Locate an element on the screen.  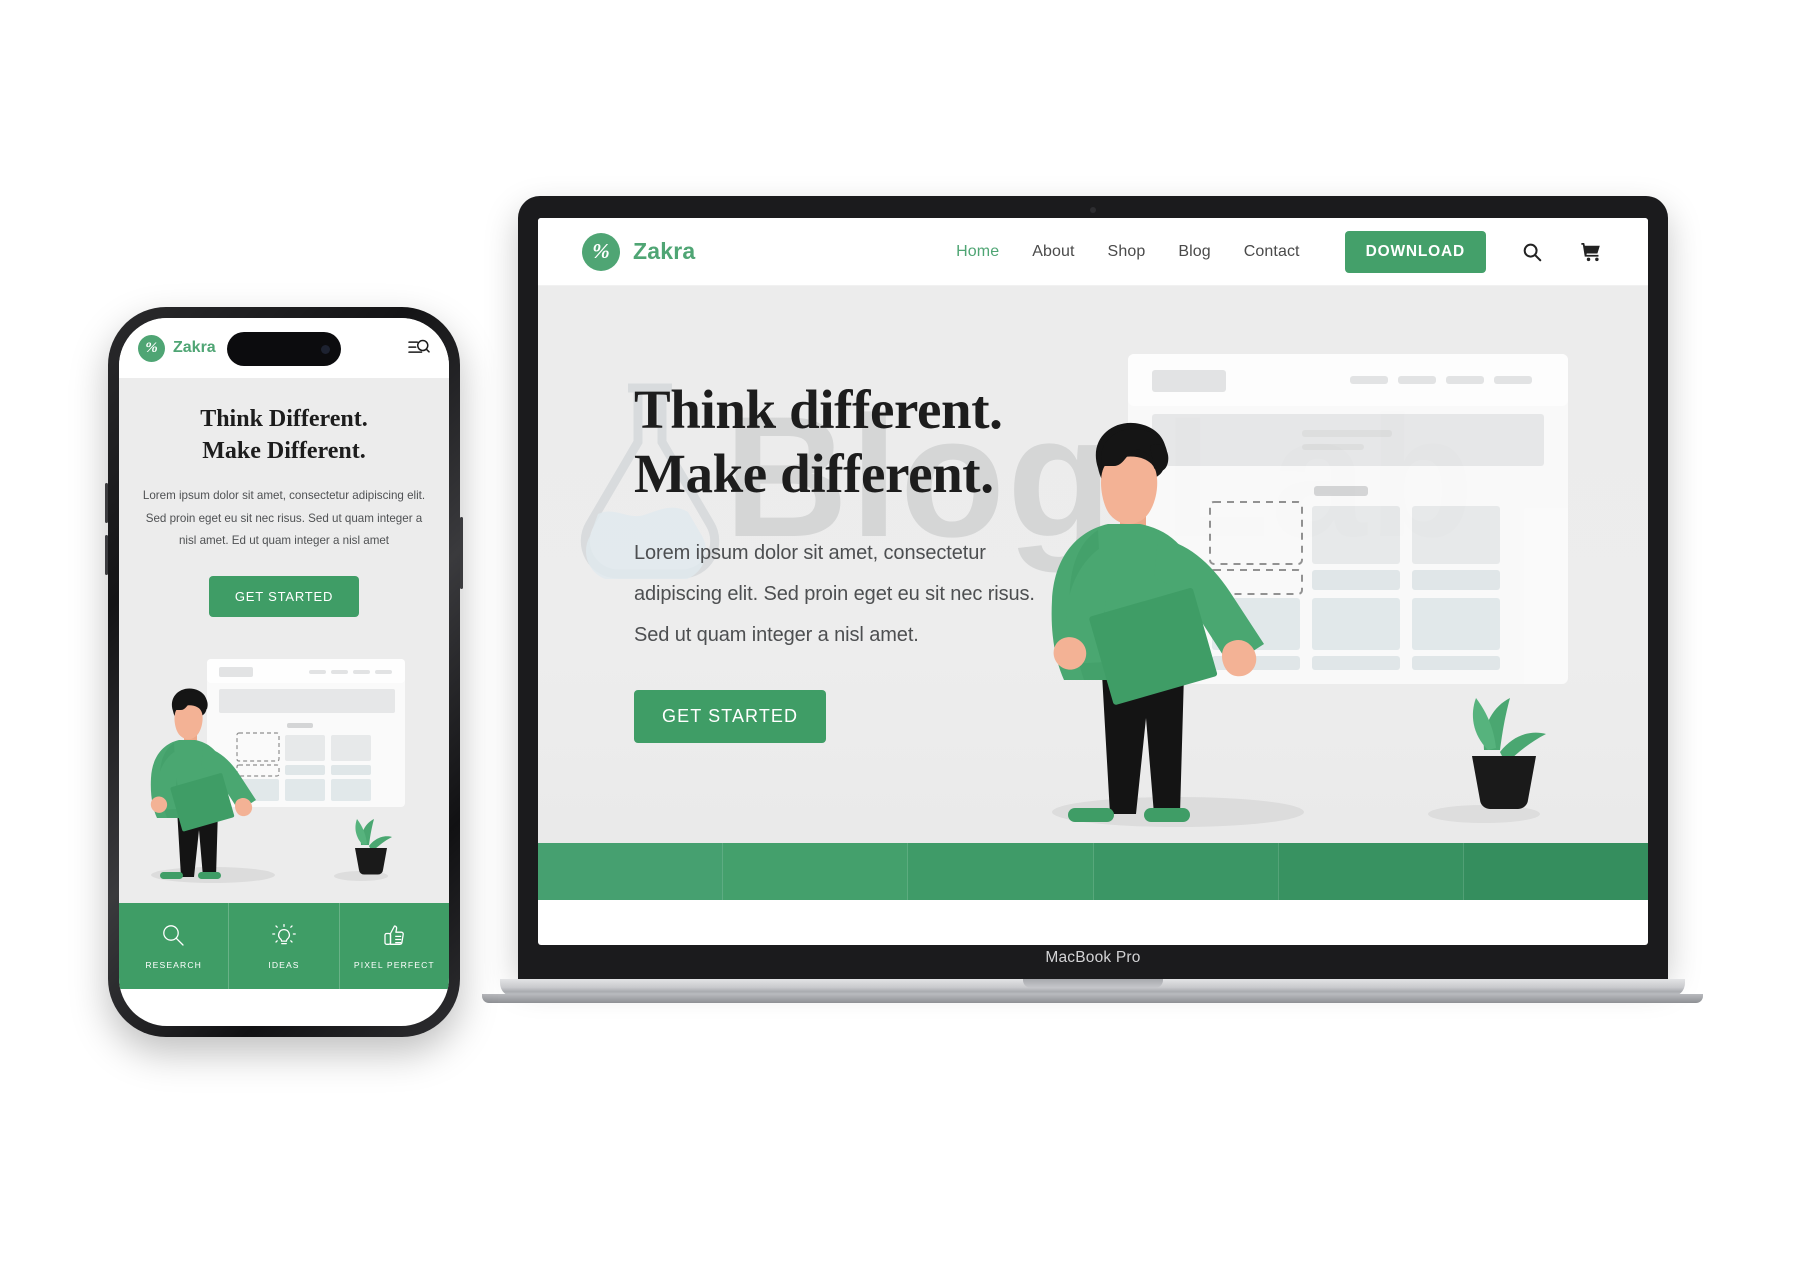
nav-item-contact: Contact is located at coordinates (1272, 252).